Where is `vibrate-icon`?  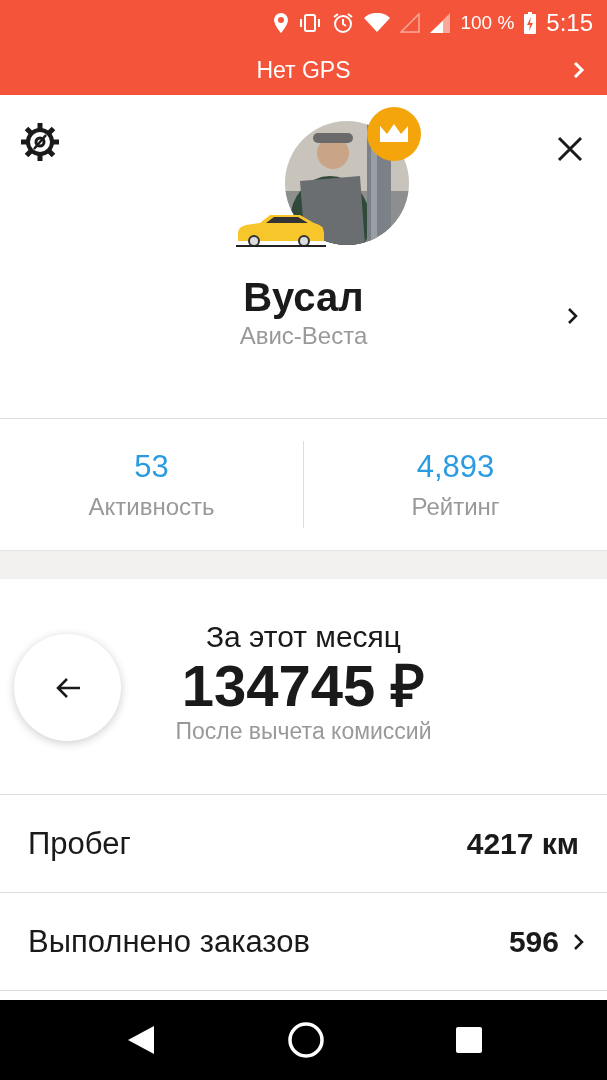 vibrate-icon is located at coordinates (310, 22).